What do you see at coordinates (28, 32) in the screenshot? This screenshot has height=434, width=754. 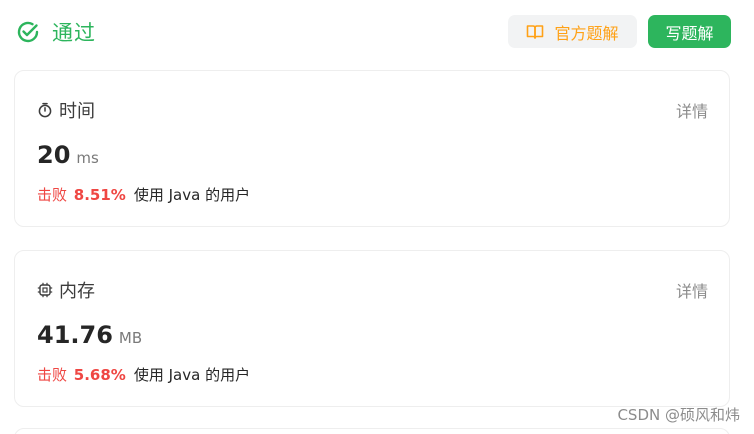 I see `check-circle-icon` at bounding box center [28, 32].